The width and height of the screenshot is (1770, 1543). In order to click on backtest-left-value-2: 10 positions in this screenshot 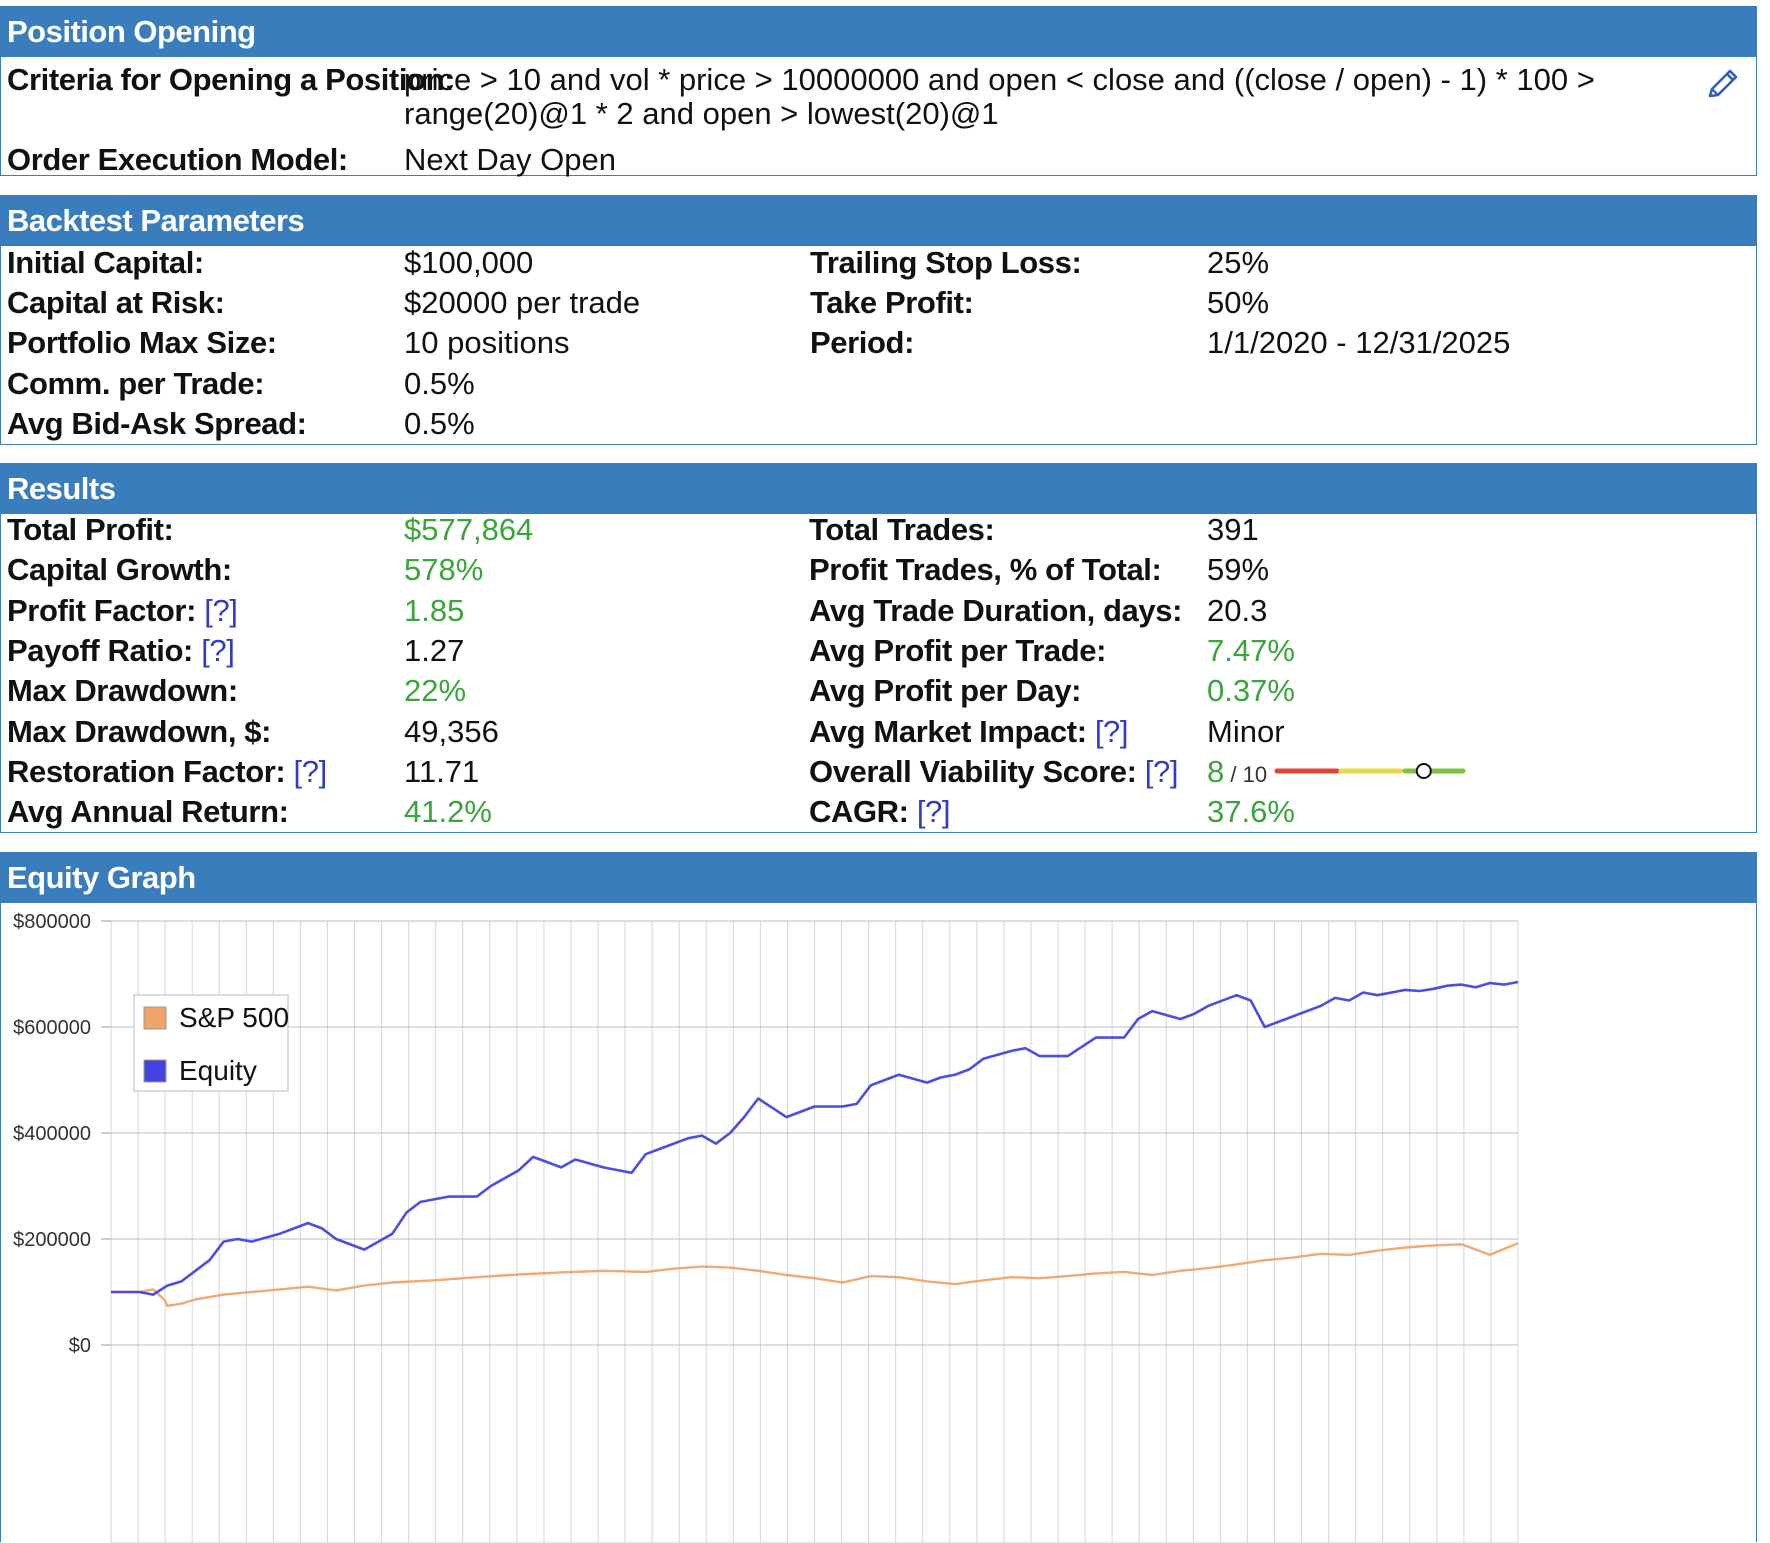, I will do `click(486, 343)`.